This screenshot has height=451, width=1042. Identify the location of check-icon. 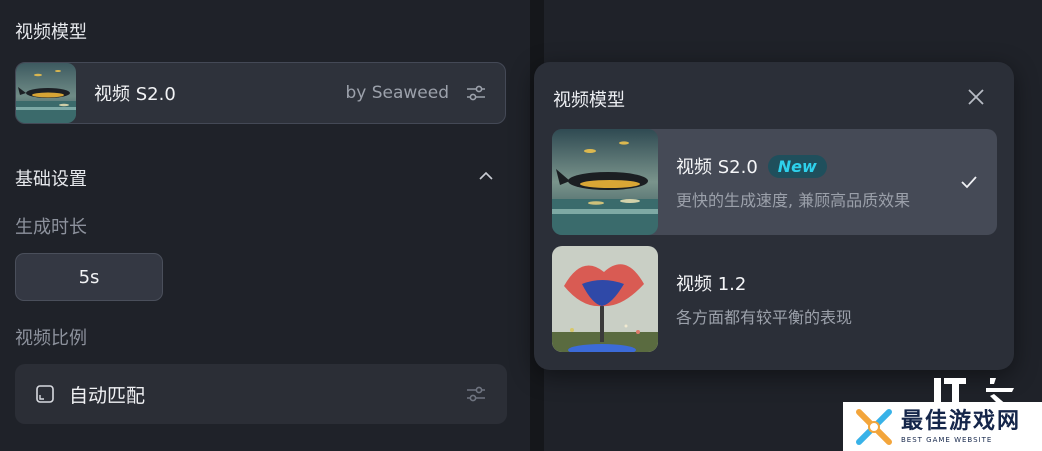
(969, 182).